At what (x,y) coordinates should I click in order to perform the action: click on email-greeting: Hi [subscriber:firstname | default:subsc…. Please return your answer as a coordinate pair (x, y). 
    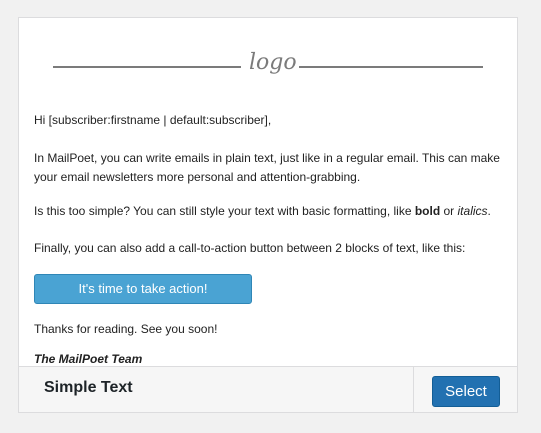
    Looking at the image, I should click on (153, 120).